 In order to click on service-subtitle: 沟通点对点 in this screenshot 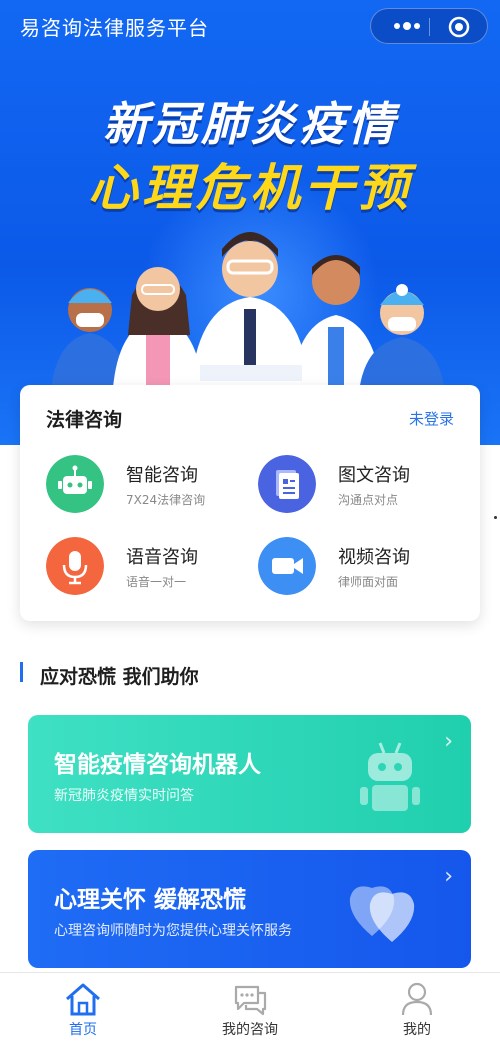, I will do `click(368, 500)`.